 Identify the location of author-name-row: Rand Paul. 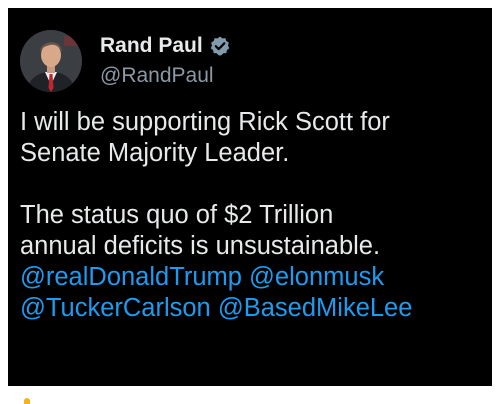
(165, 46).